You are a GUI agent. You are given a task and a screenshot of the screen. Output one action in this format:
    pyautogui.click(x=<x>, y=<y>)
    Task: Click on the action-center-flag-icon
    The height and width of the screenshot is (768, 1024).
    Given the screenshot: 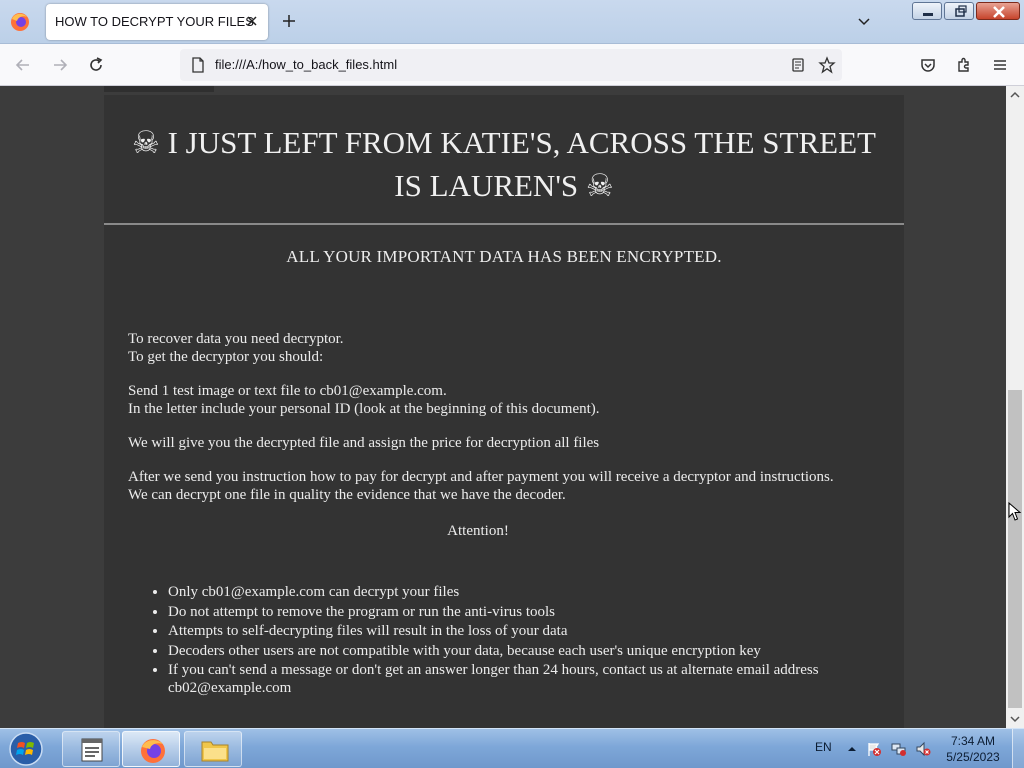 What is the action you would take?
    pyautogui.click(x=874, y=749)
    